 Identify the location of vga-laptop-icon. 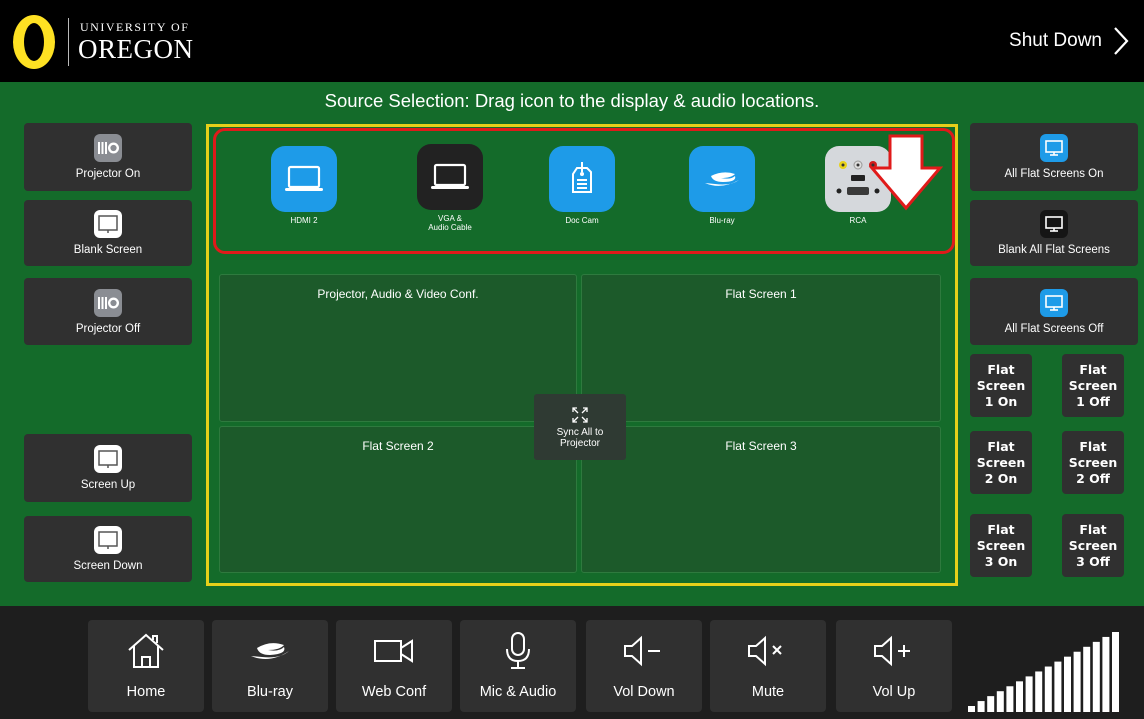
(450, 177).